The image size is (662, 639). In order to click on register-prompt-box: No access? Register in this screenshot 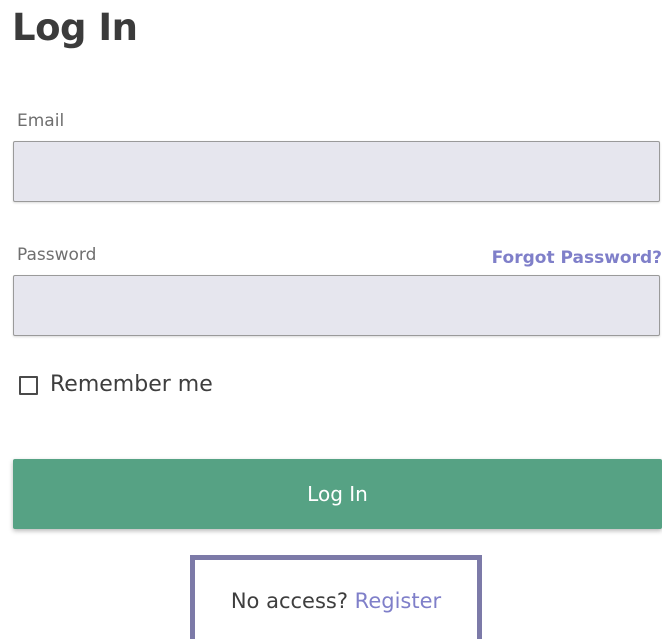, I will do `click(336, 597)`.